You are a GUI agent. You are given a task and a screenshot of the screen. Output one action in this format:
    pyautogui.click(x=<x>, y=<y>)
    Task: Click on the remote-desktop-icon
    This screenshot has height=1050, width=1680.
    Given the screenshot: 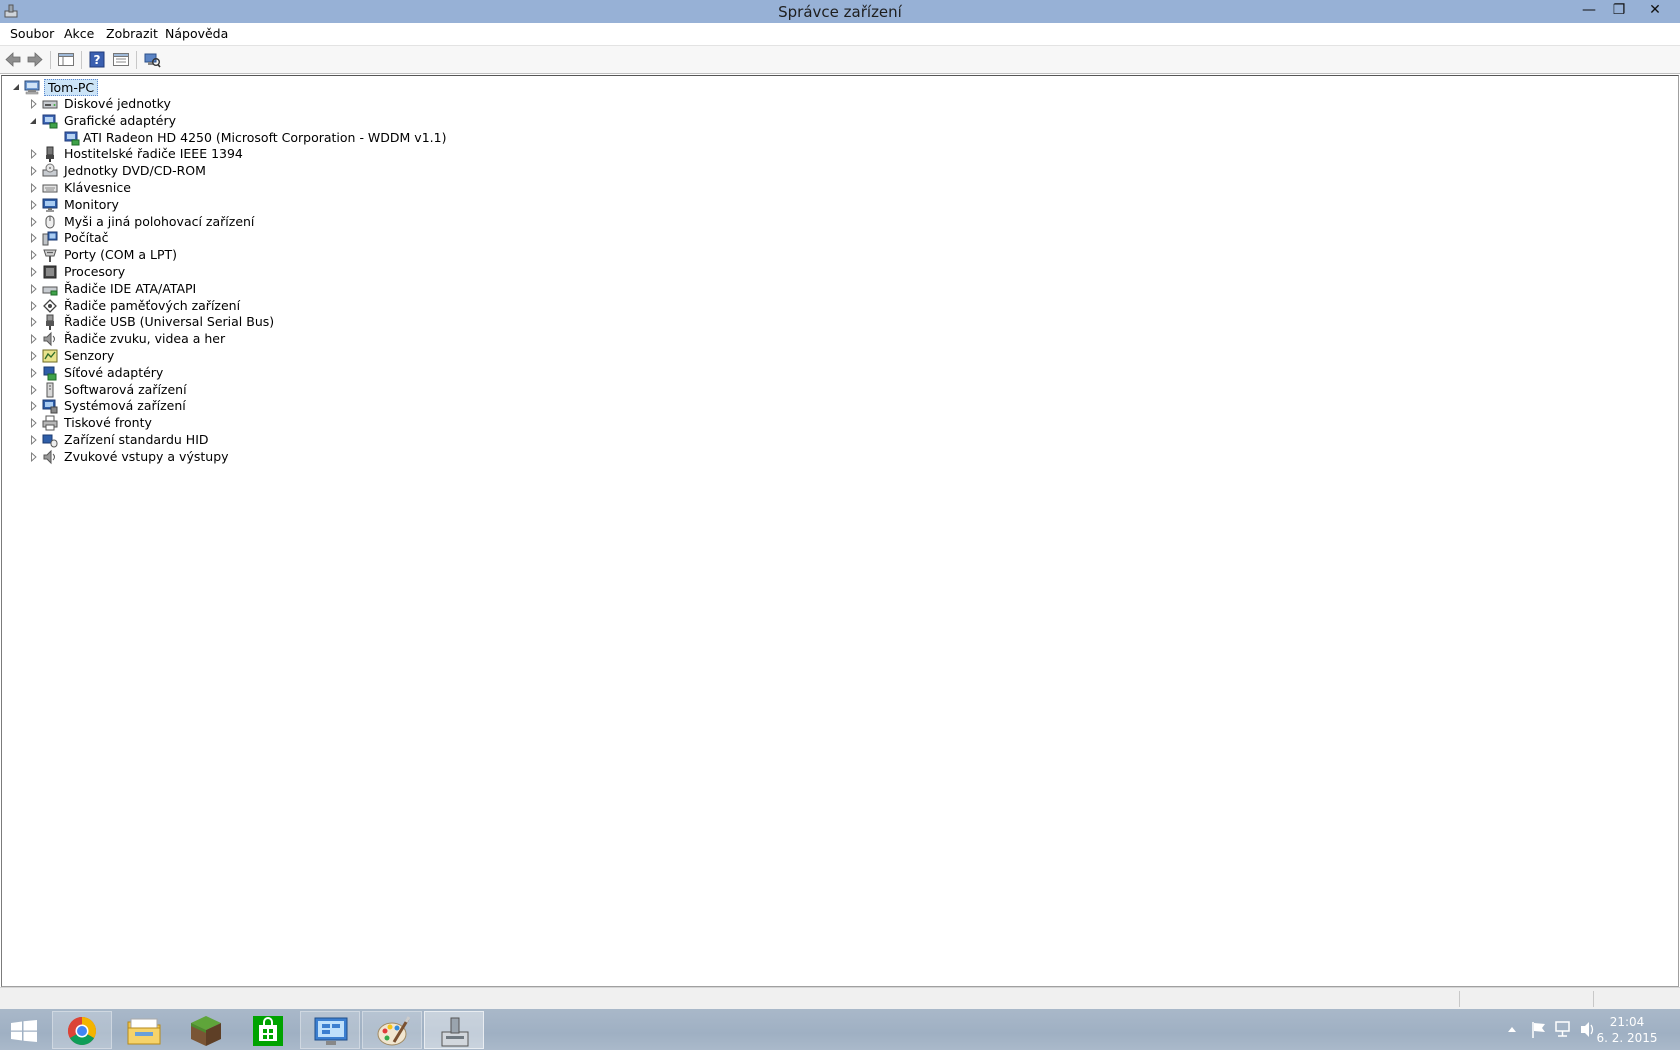 What is the action you would take?
    pyautogui.click(x=331, y=1031)
    